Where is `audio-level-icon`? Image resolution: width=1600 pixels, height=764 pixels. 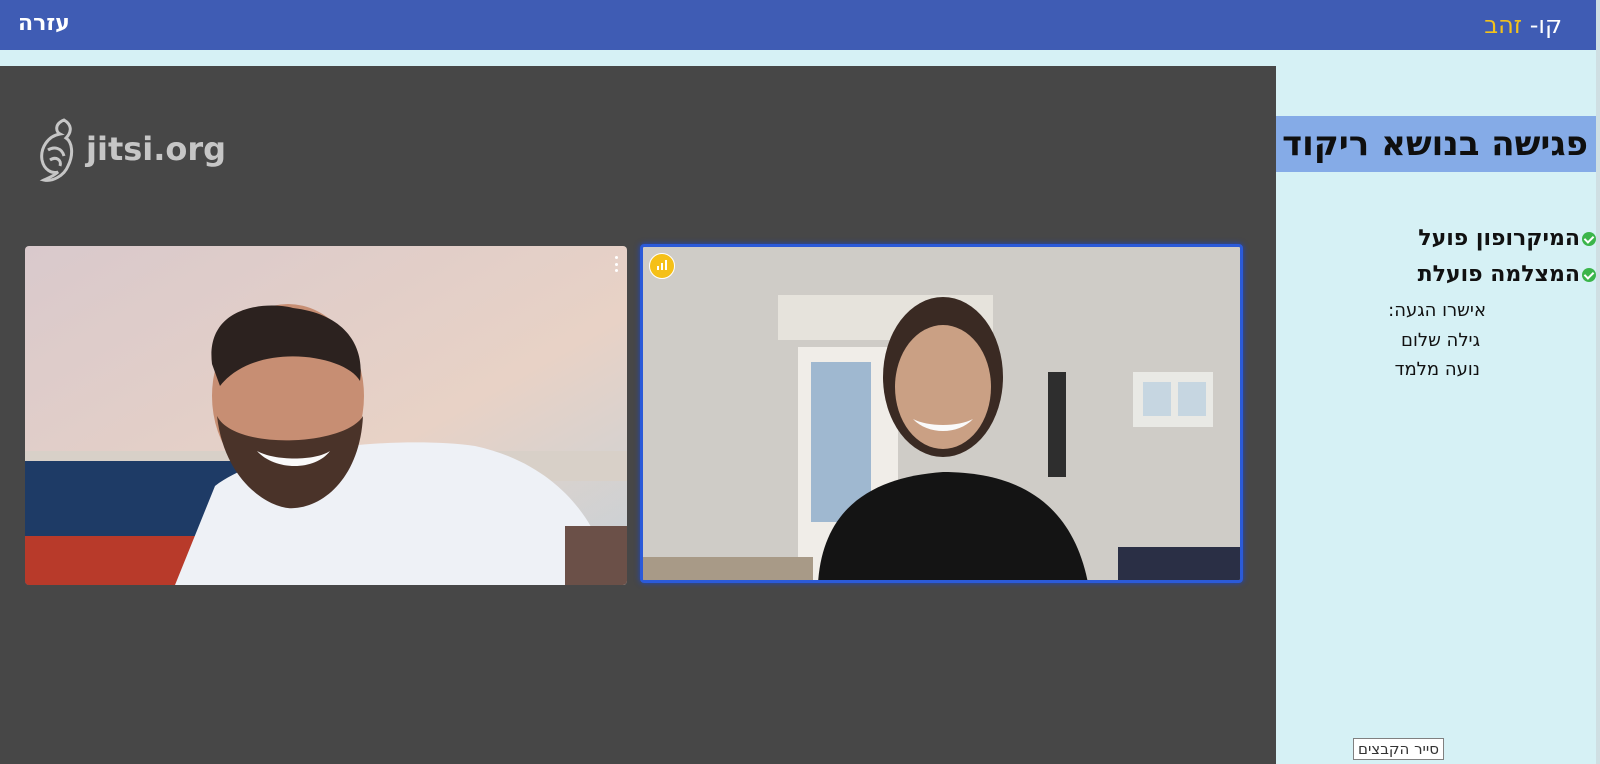 audio-level-icon is located at coordinates (662, 266).